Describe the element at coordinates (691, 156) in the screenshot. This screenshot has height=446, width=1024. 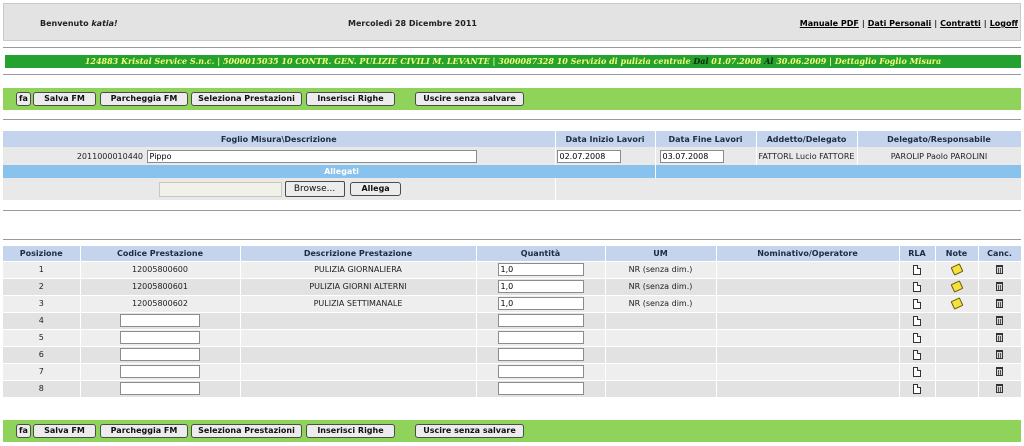
I see `data-fine-input` at that location.